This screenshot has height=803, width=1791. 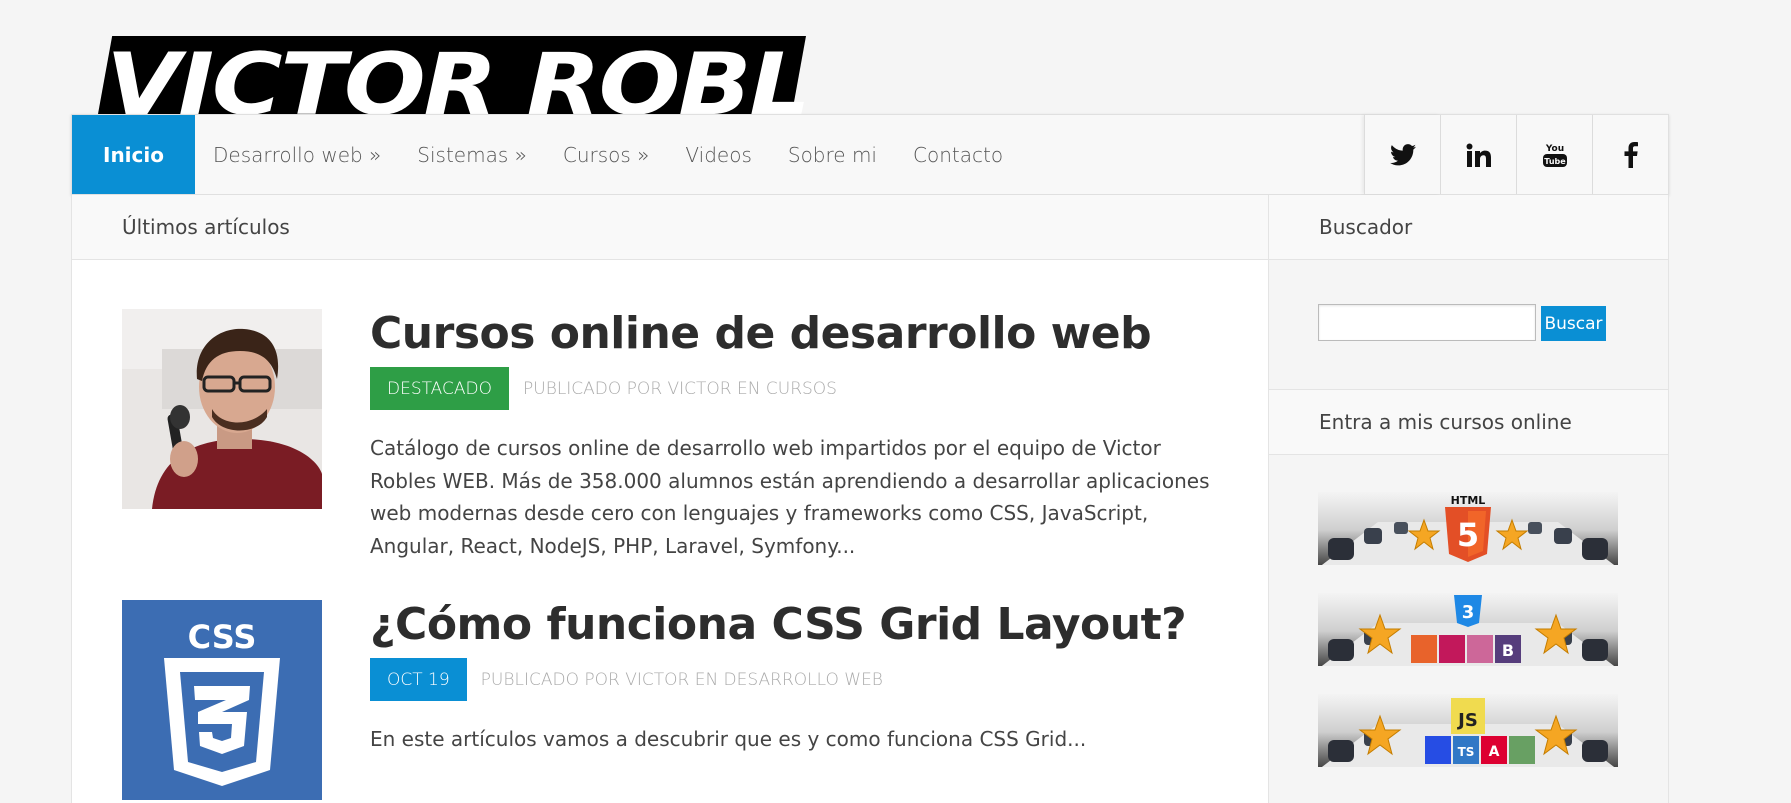 I want to click on nav-item-videos: Videos, so click(x=718, y=154).